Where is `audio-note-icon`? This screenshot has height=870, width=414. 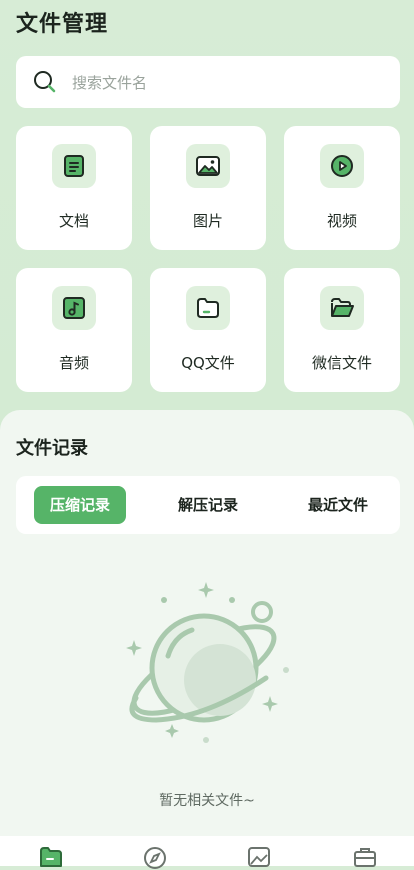
audio-note-icon is located at coordinates (74, 308).